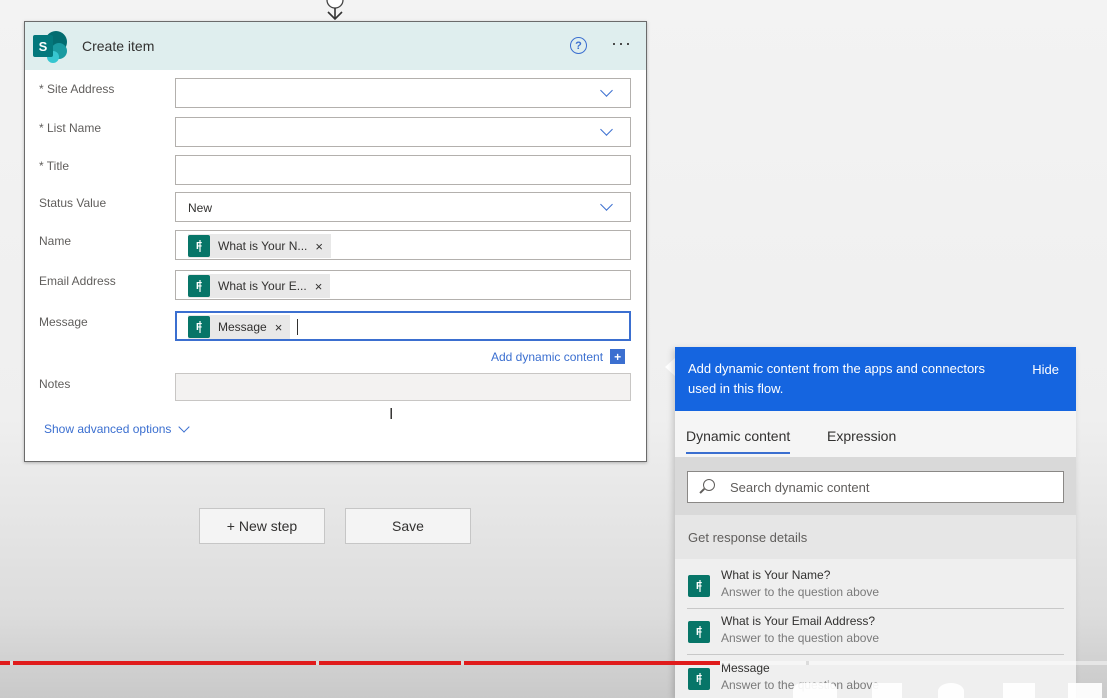 The image size is (1107, 698). I want to click on autoplay-toggle-icon, so click(815, 690).